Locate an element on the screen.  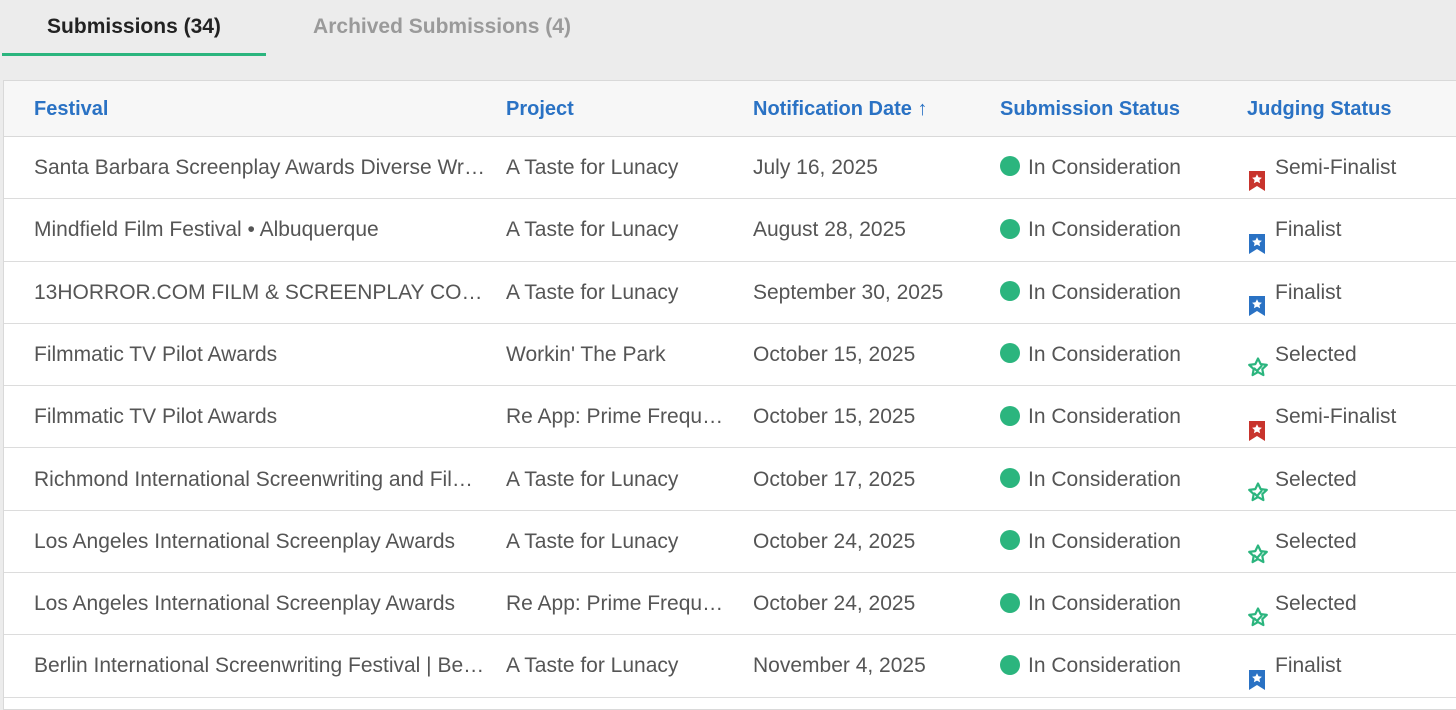
notification-date-cell: November 4, 2025 is located at coordinates (839, 666).